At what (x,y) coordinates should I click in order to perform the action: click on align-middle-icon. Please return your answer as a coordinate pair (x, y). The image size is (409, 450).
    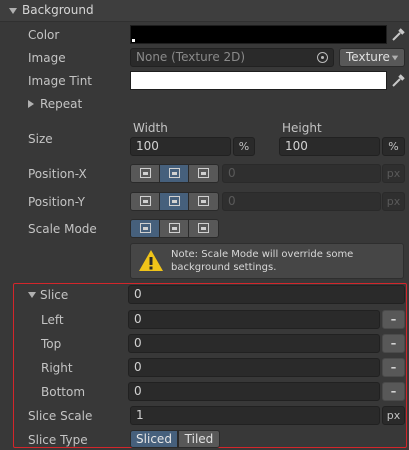
    Looking at the image, I should click on (174, 201).